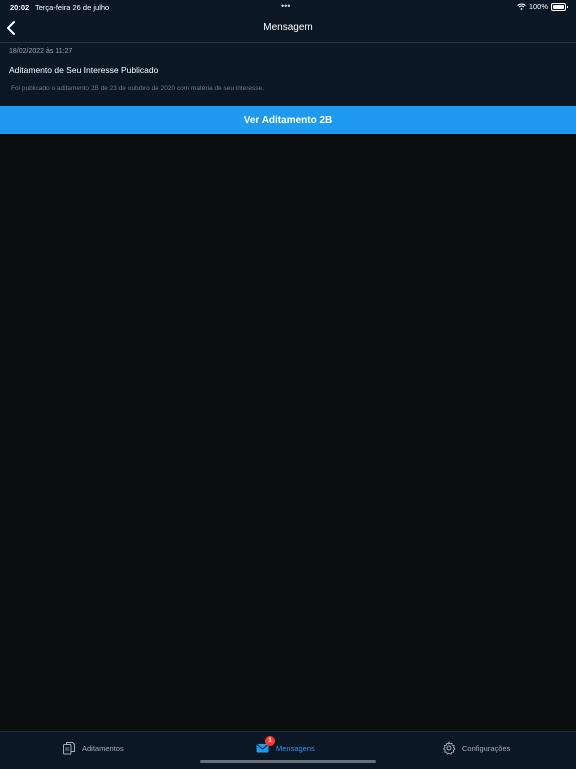  Describe the element at coordinates (288, 120) in the screenshot. I see `view-aditamento-button: Ver Aditamento 2B` at that location.